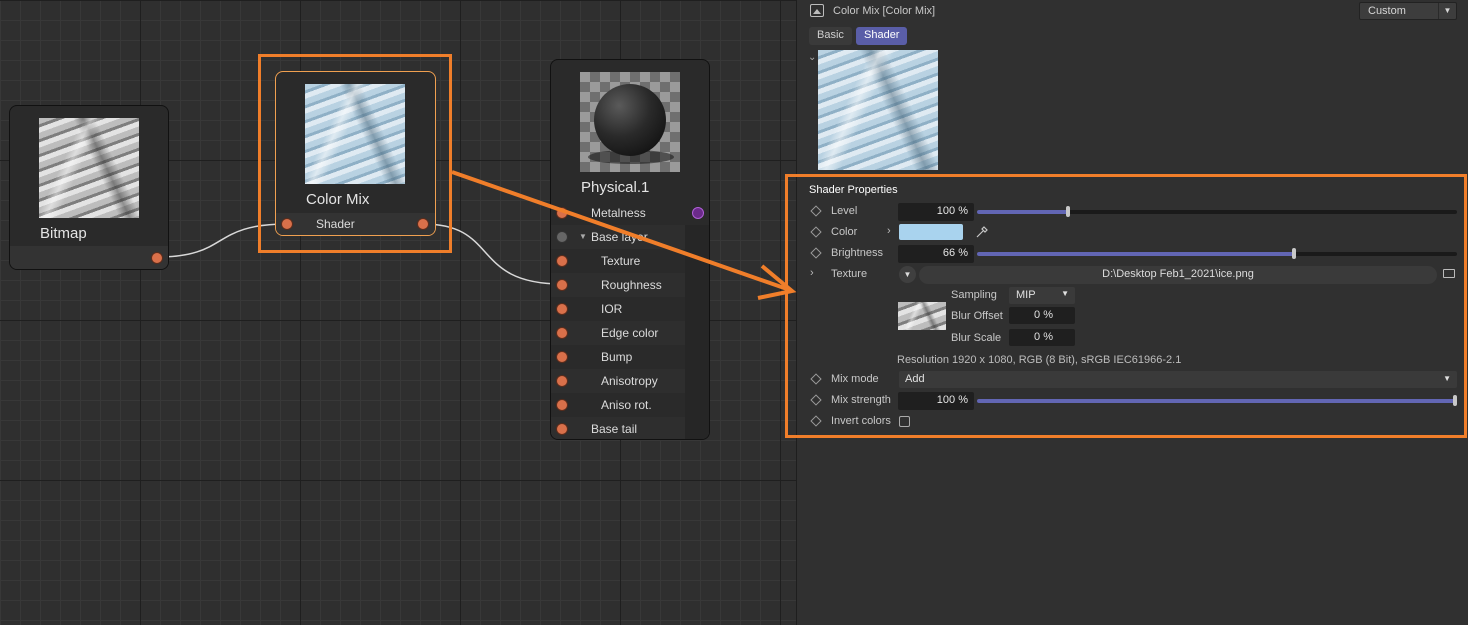  I want to click on mix-strength-row: Mix strength 100 %, so click(1132, 401).